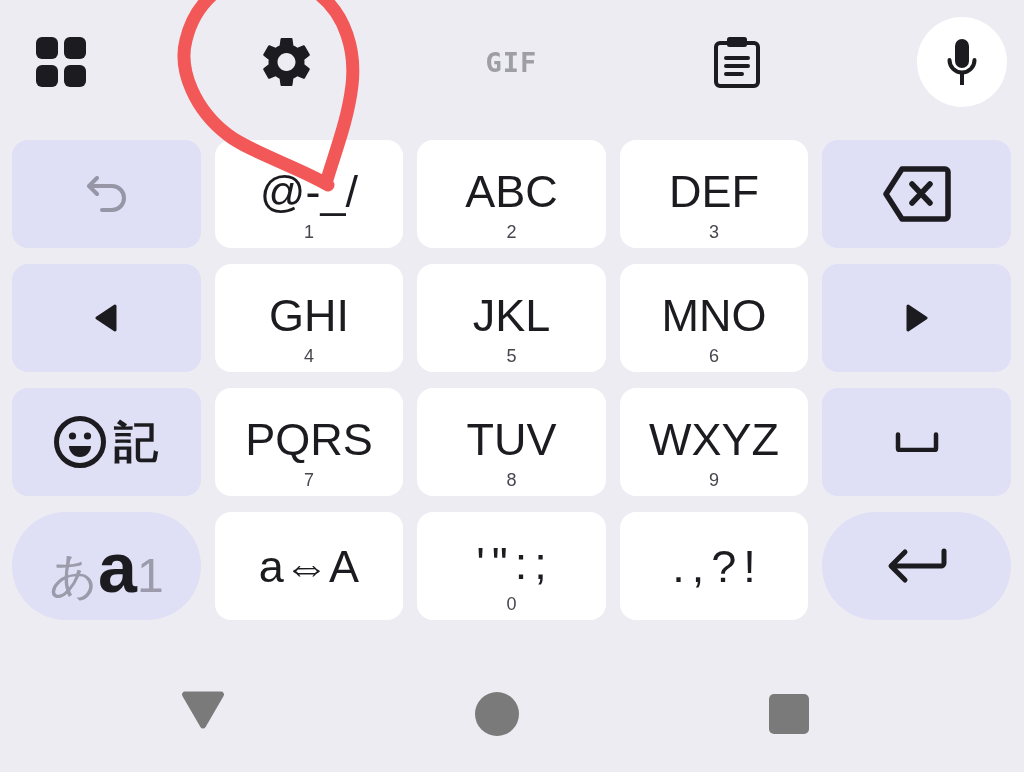  I want to click on keypad-key: GHI 4, so click(309, 318).